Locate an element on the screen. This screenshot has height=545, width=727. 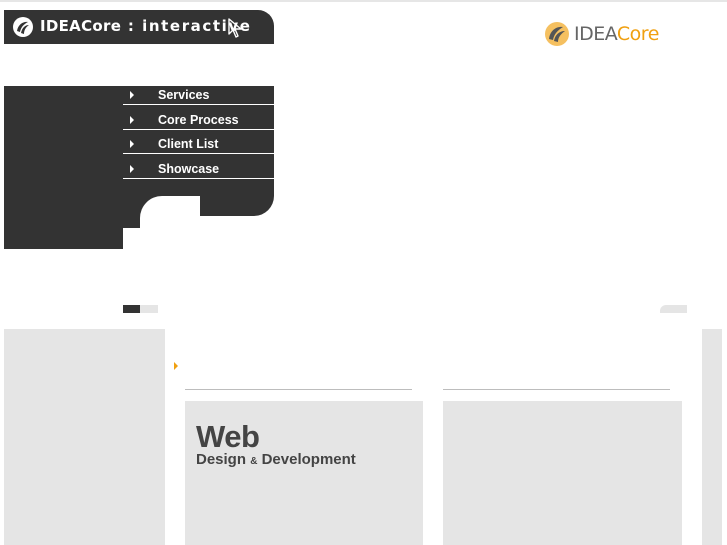
card-title: Web is located at coordinates (228, 436).